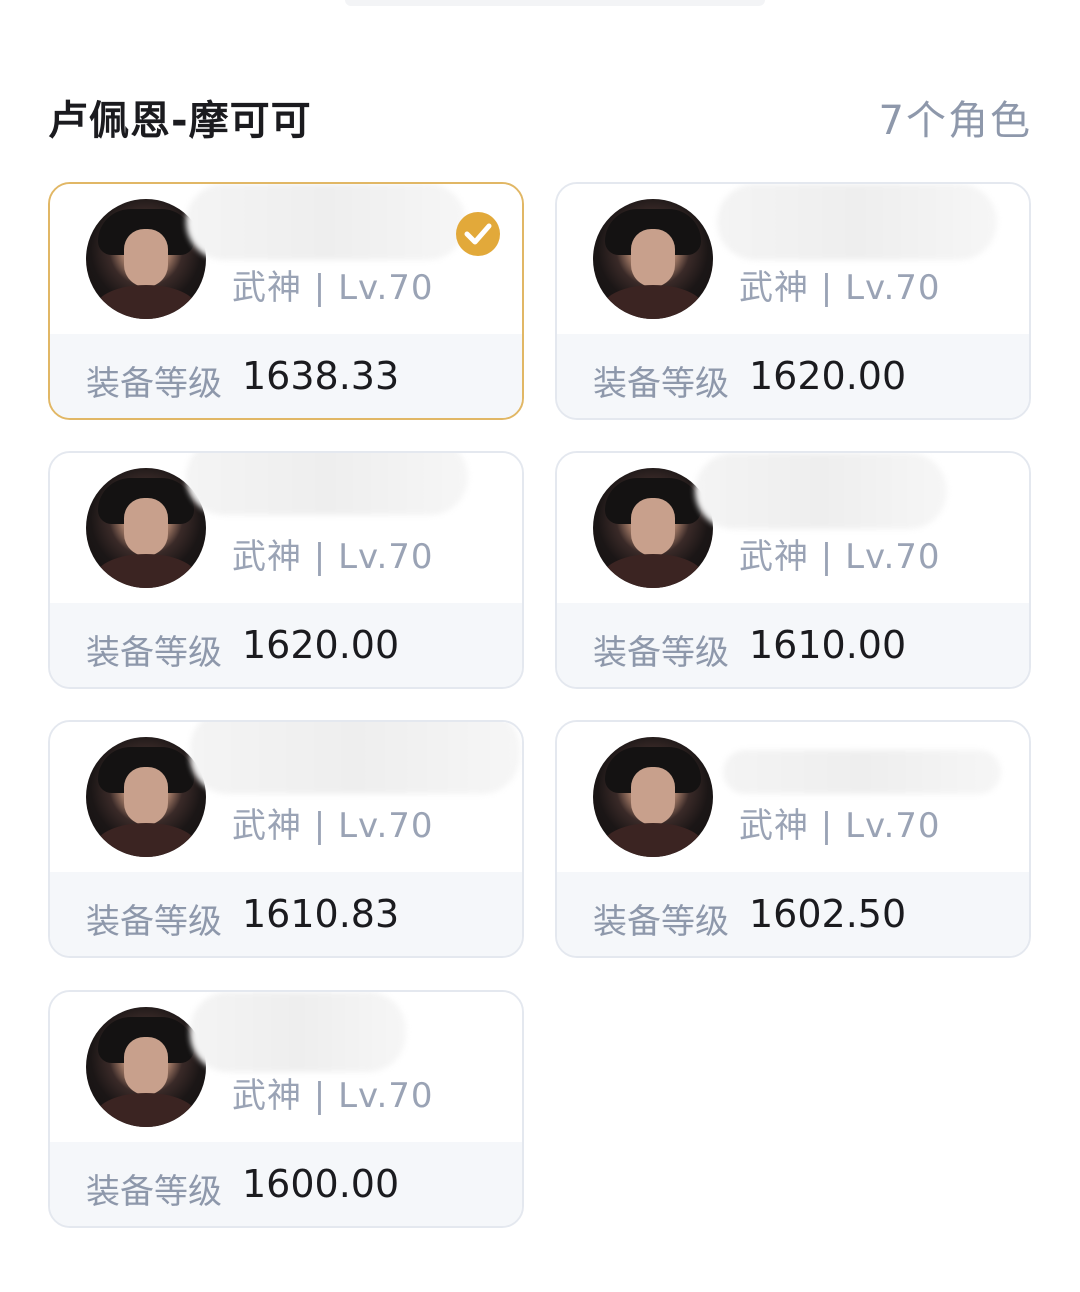 This screenshot has height=1292, width=1080. What do you see at coordinates (478, 234) in the screenshot?
I see `selected-check-icon` at bounding box center [478, 234].